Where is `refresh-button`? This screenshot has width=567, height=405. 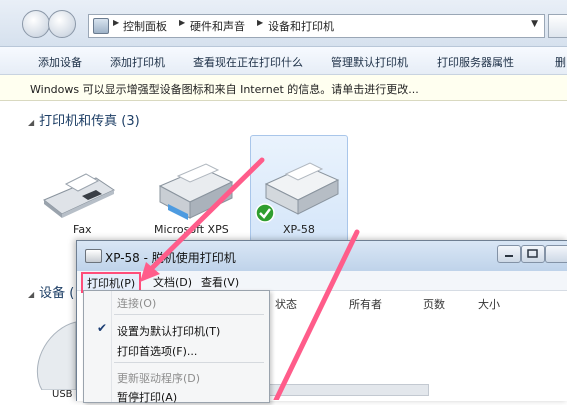 refresh-button is located at coordinates (557, 26).